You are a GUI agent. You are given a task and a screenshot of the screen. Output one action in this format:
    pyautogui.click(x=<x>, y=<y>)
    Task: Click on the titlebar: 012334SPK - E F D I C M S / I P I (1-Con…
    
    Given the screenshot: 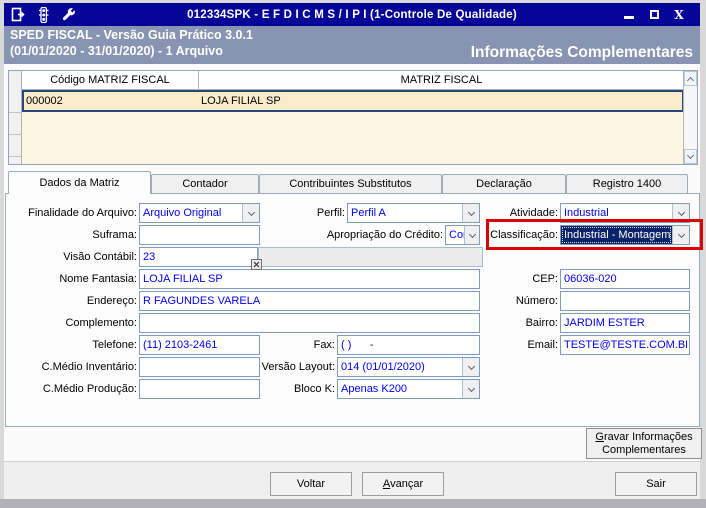 What is the action you would take?
    pyautogui.click(x=352, y=14)
    